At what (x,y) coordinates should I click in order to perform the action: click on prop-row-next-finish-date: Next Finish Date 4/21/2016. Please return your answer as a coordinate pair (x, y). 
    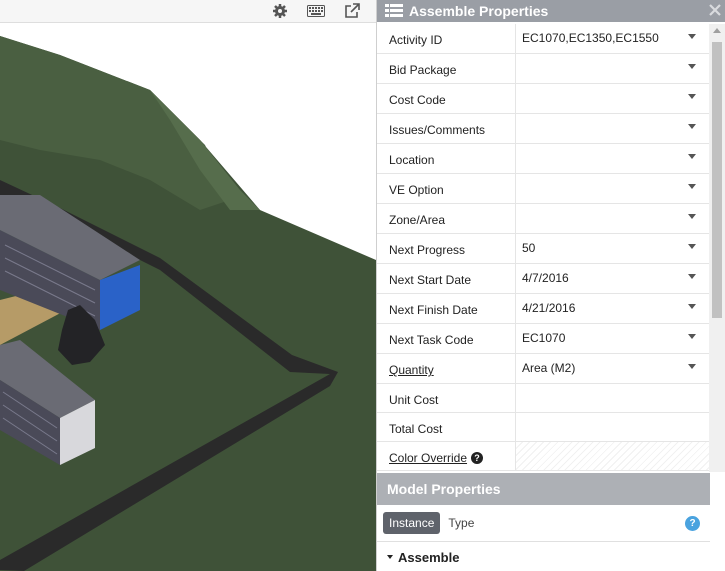
    Looking at the image, I should click on (543, 309).